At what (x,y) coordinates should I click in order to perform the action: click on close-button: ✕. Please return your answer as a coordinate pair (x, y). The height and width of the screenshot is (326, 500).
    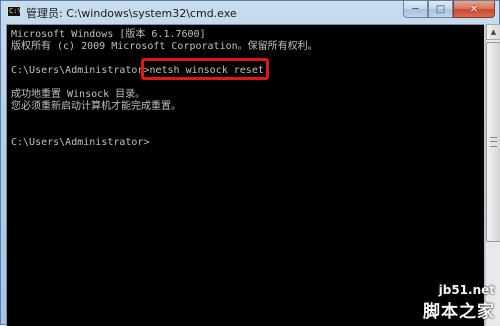
    Looking at the image, I should click on (474, 9).